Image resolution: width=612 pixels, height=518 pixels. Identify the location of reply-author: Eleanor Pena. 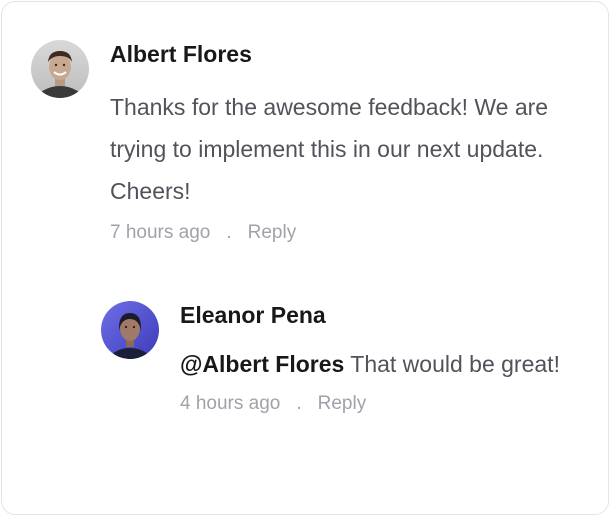
(385, 315).